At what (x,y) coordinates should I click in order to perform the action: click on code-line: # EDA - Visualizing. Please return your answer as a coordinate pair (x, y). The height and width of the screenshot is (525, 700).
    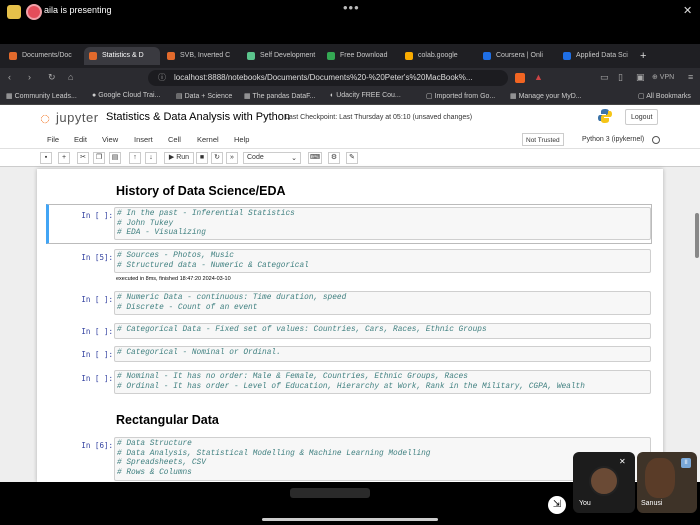
    Looking at the image, I should click on (161, 233).